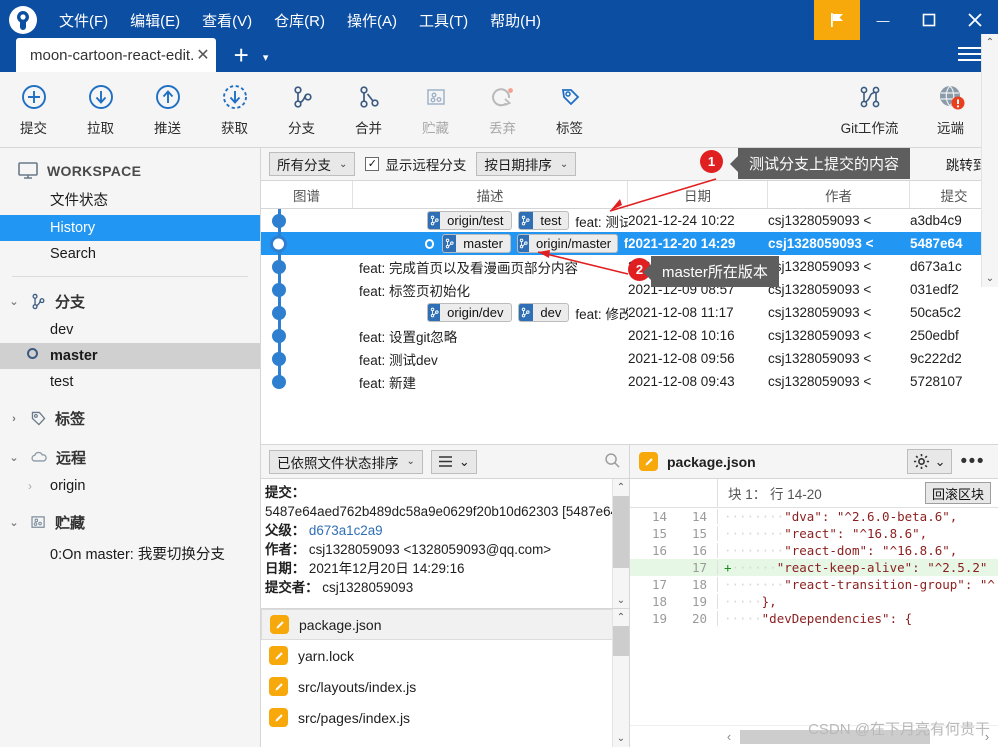 This screenshot has width=998, height=747. I want to click on menu-item-file: 文件(F), so click(83, 20).